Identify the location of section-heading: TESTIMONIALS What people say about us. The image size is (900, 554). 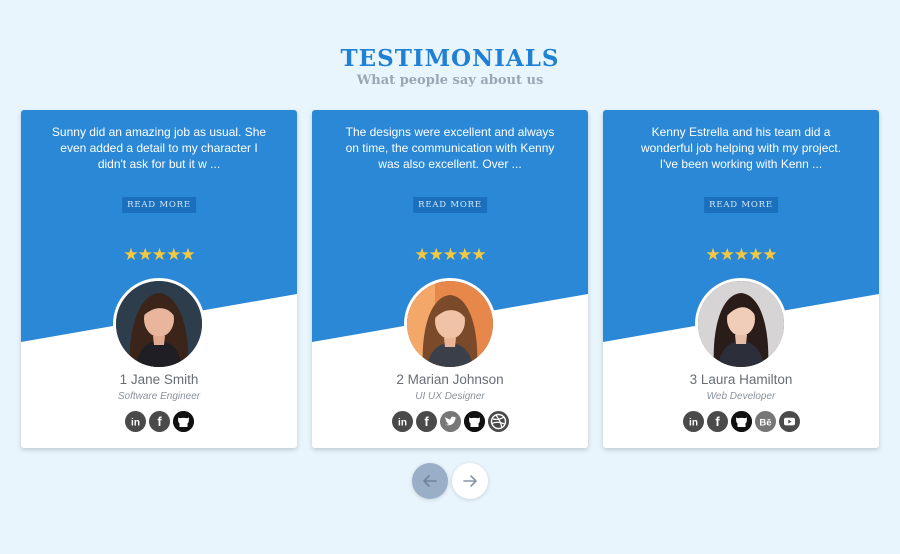
(450, 67).